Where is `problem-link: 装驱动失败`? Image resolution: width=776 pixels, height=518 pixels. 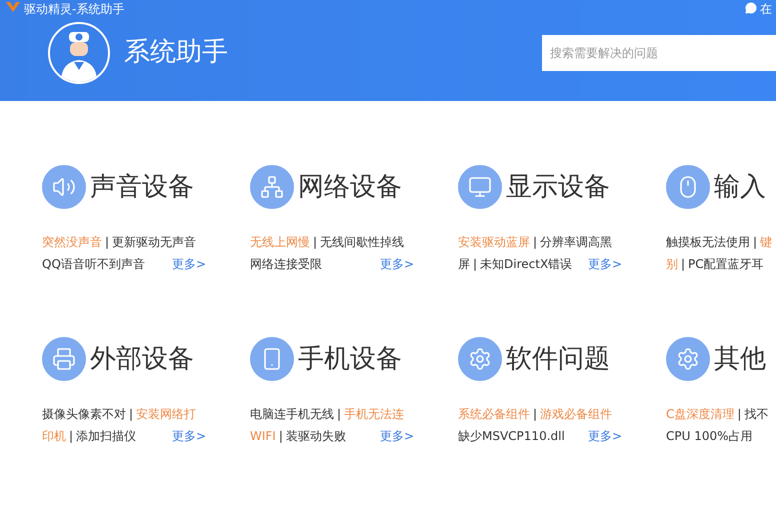 problem-link: 装驱动失败 is located at coordinates (316, 436).